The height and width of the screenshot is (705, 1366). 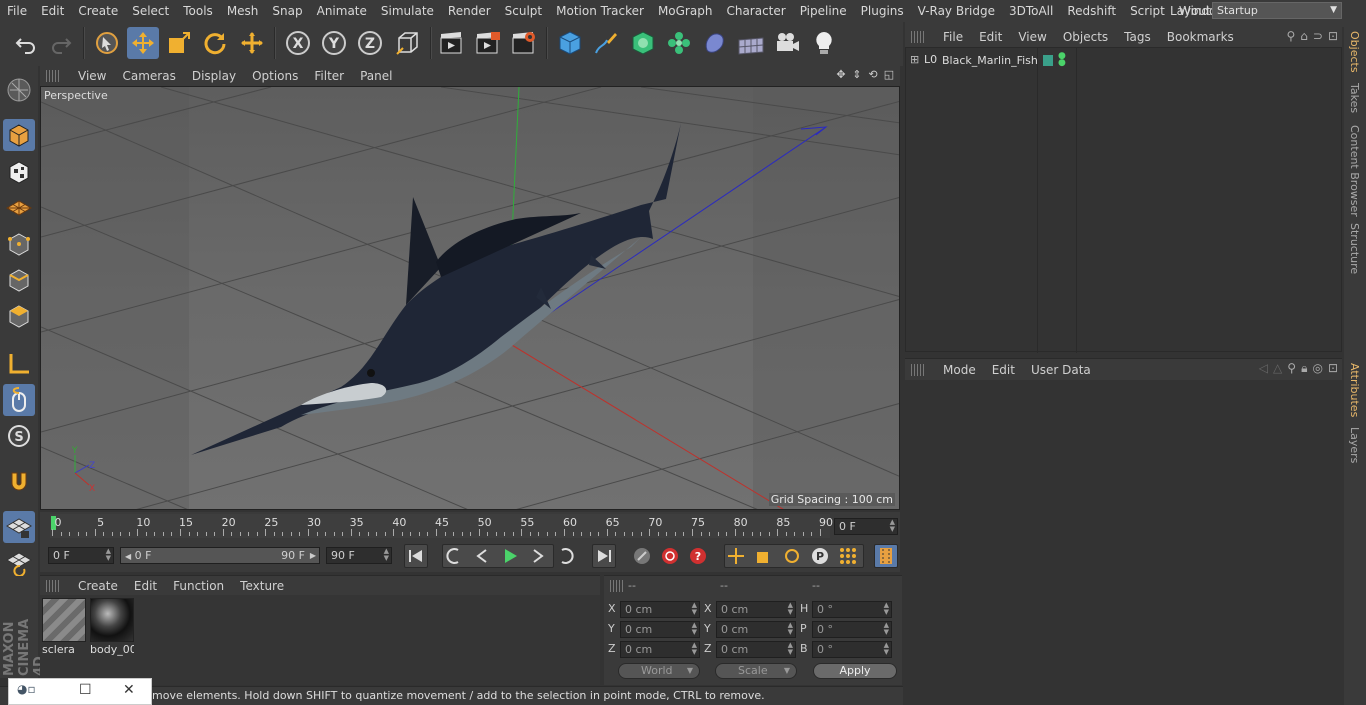 What do you see at coordinates (1318, 36) in the screenshot?
I see `back-icon: ⊃` at bounding box center [1318, 36].